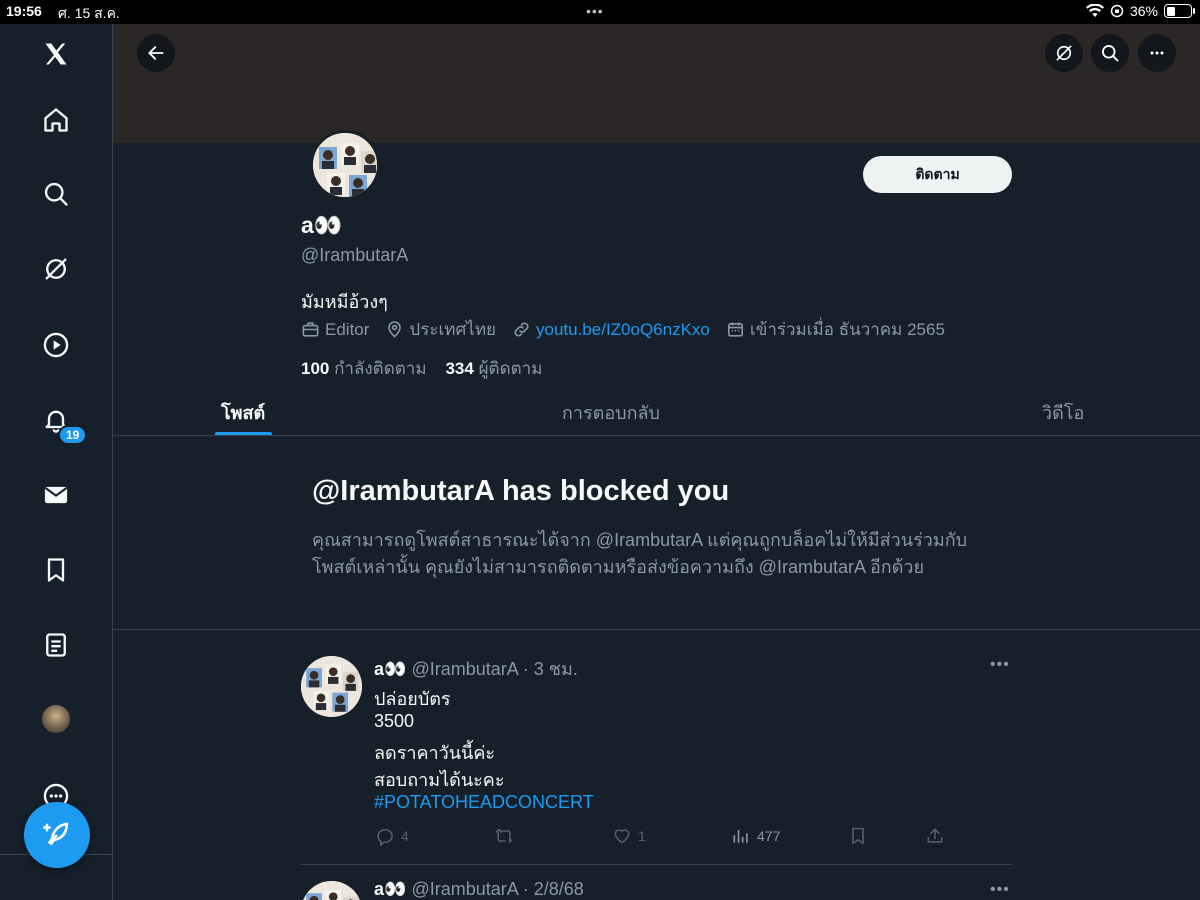 The image size is (1200, 900). I want to click on reply-button: 4, so click(392, 836).